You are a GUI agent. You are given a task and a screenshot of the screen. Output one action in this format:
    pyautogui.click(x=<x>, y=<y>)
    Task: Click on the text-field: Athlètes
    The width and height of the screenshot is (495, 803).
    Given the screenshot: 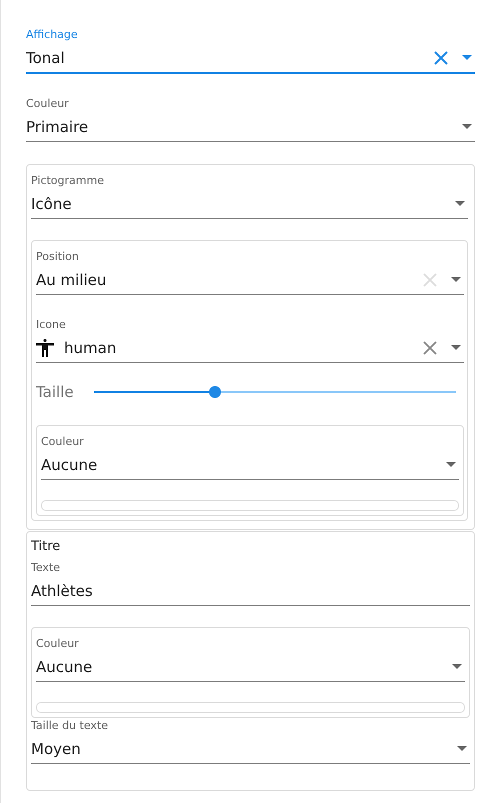 What is the action you would take?
    pyautogui.click(x=250, y=591)
    